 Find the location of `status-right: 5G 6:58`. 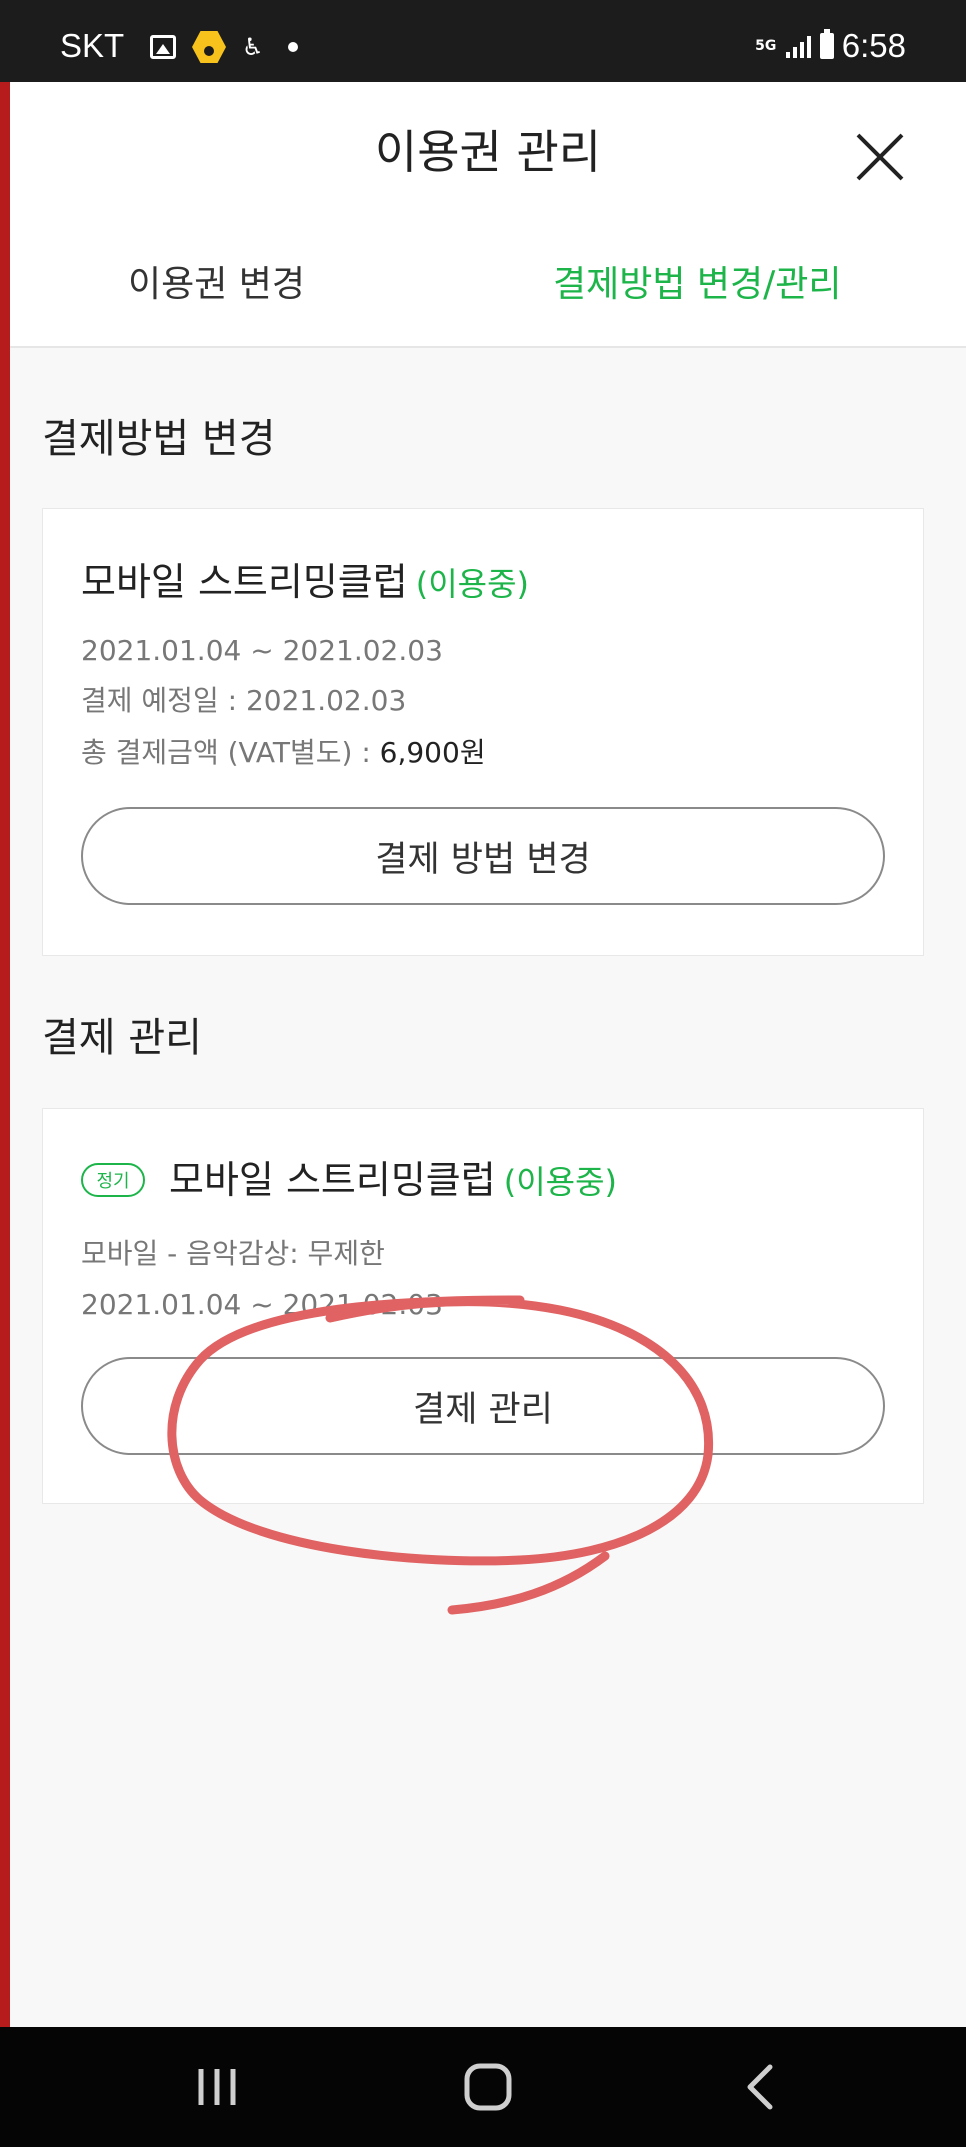

status-right: 5G 6:58 is located at coordinates (830, 46).